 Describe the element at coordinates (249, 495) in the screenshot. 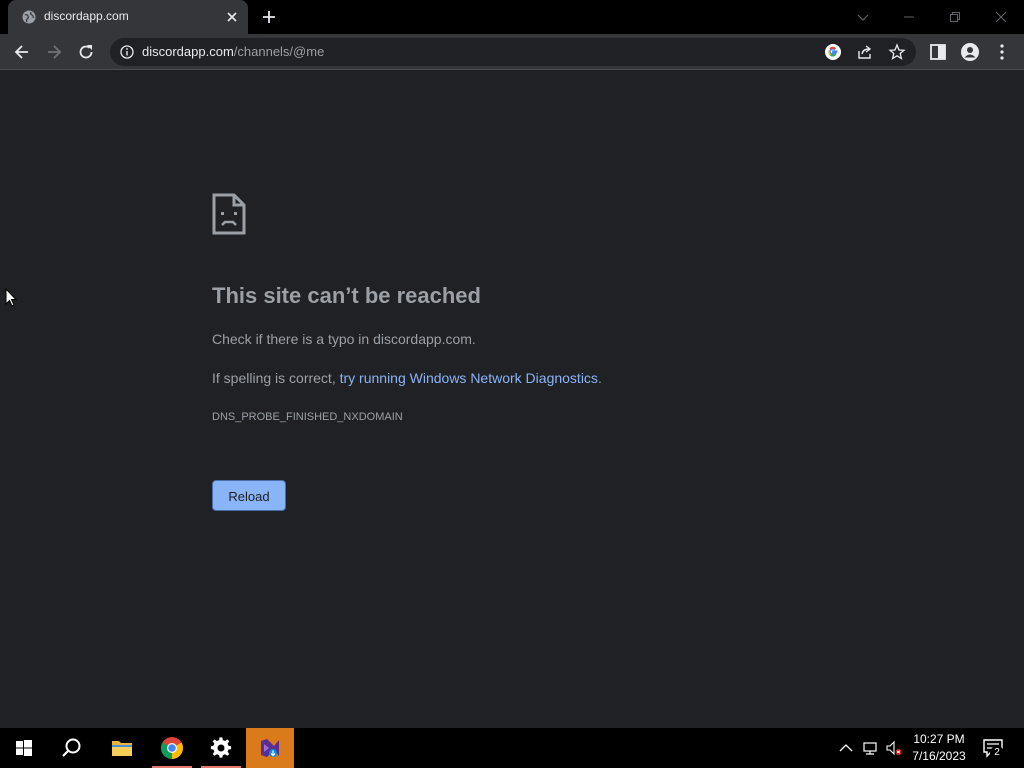

I see `reload-button: Reload` at that location.